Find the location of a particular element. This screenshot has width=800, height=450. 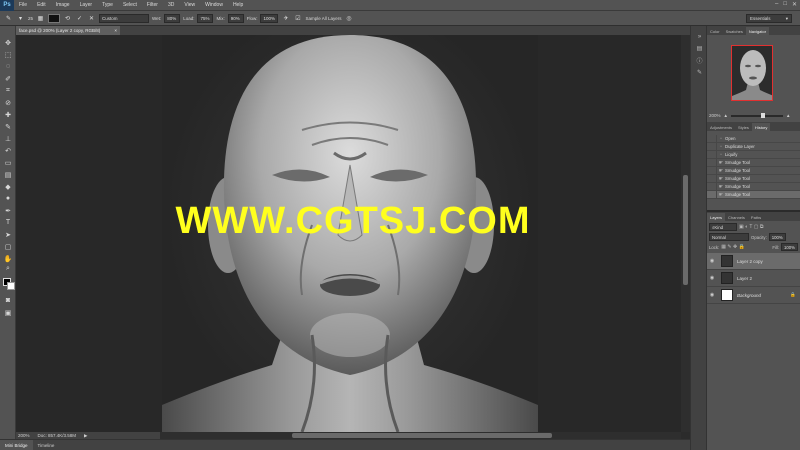

lock-icons: ▦ ✎ ✥ 🔒 is located at coordinates (733, 247).